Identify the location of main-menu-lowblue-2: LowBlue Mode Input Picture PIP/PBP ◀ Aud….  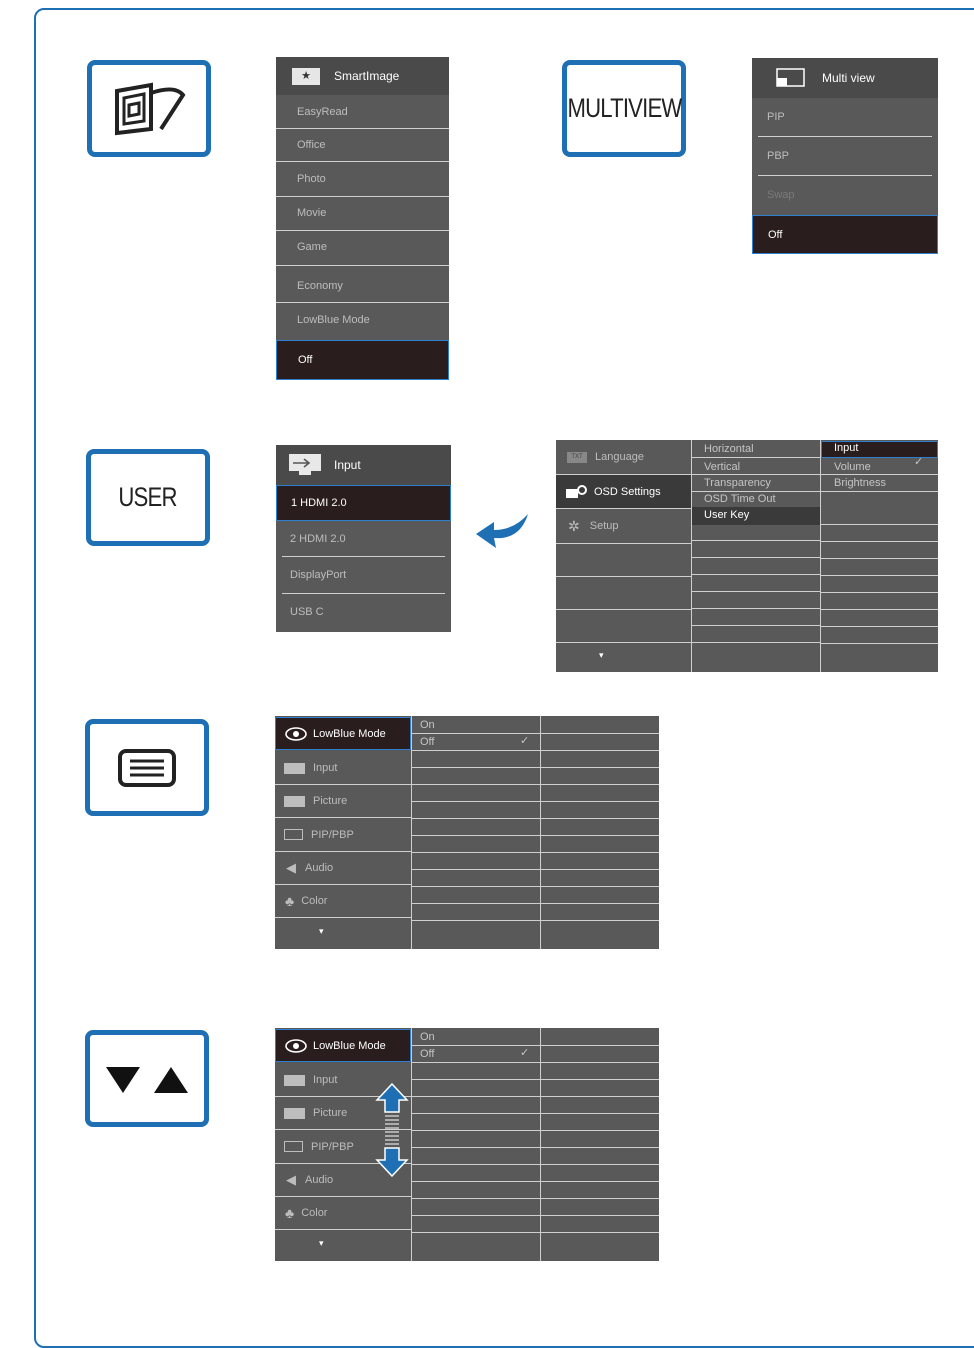
(467, 1144).